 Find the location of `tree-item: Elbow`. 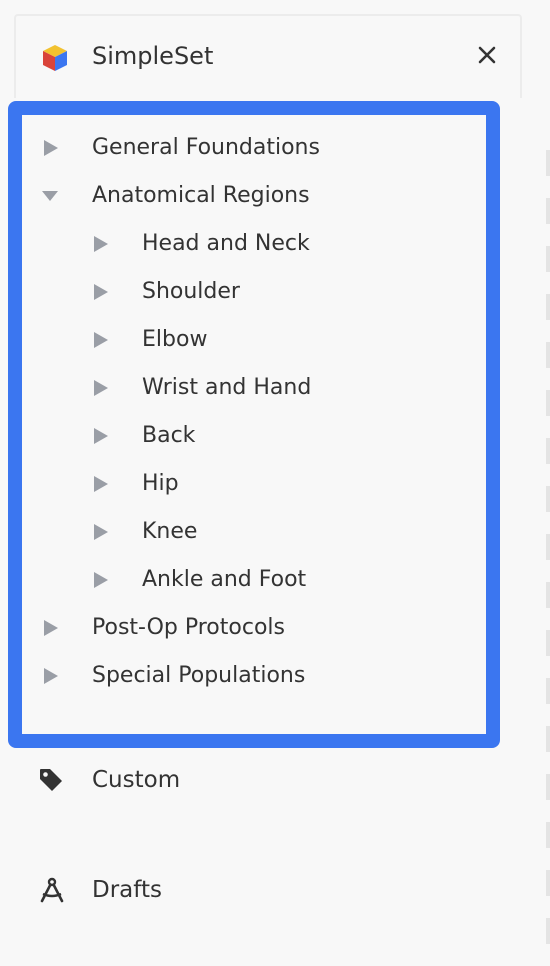

tree-item: Elbow is located at coordinates (275, 340).